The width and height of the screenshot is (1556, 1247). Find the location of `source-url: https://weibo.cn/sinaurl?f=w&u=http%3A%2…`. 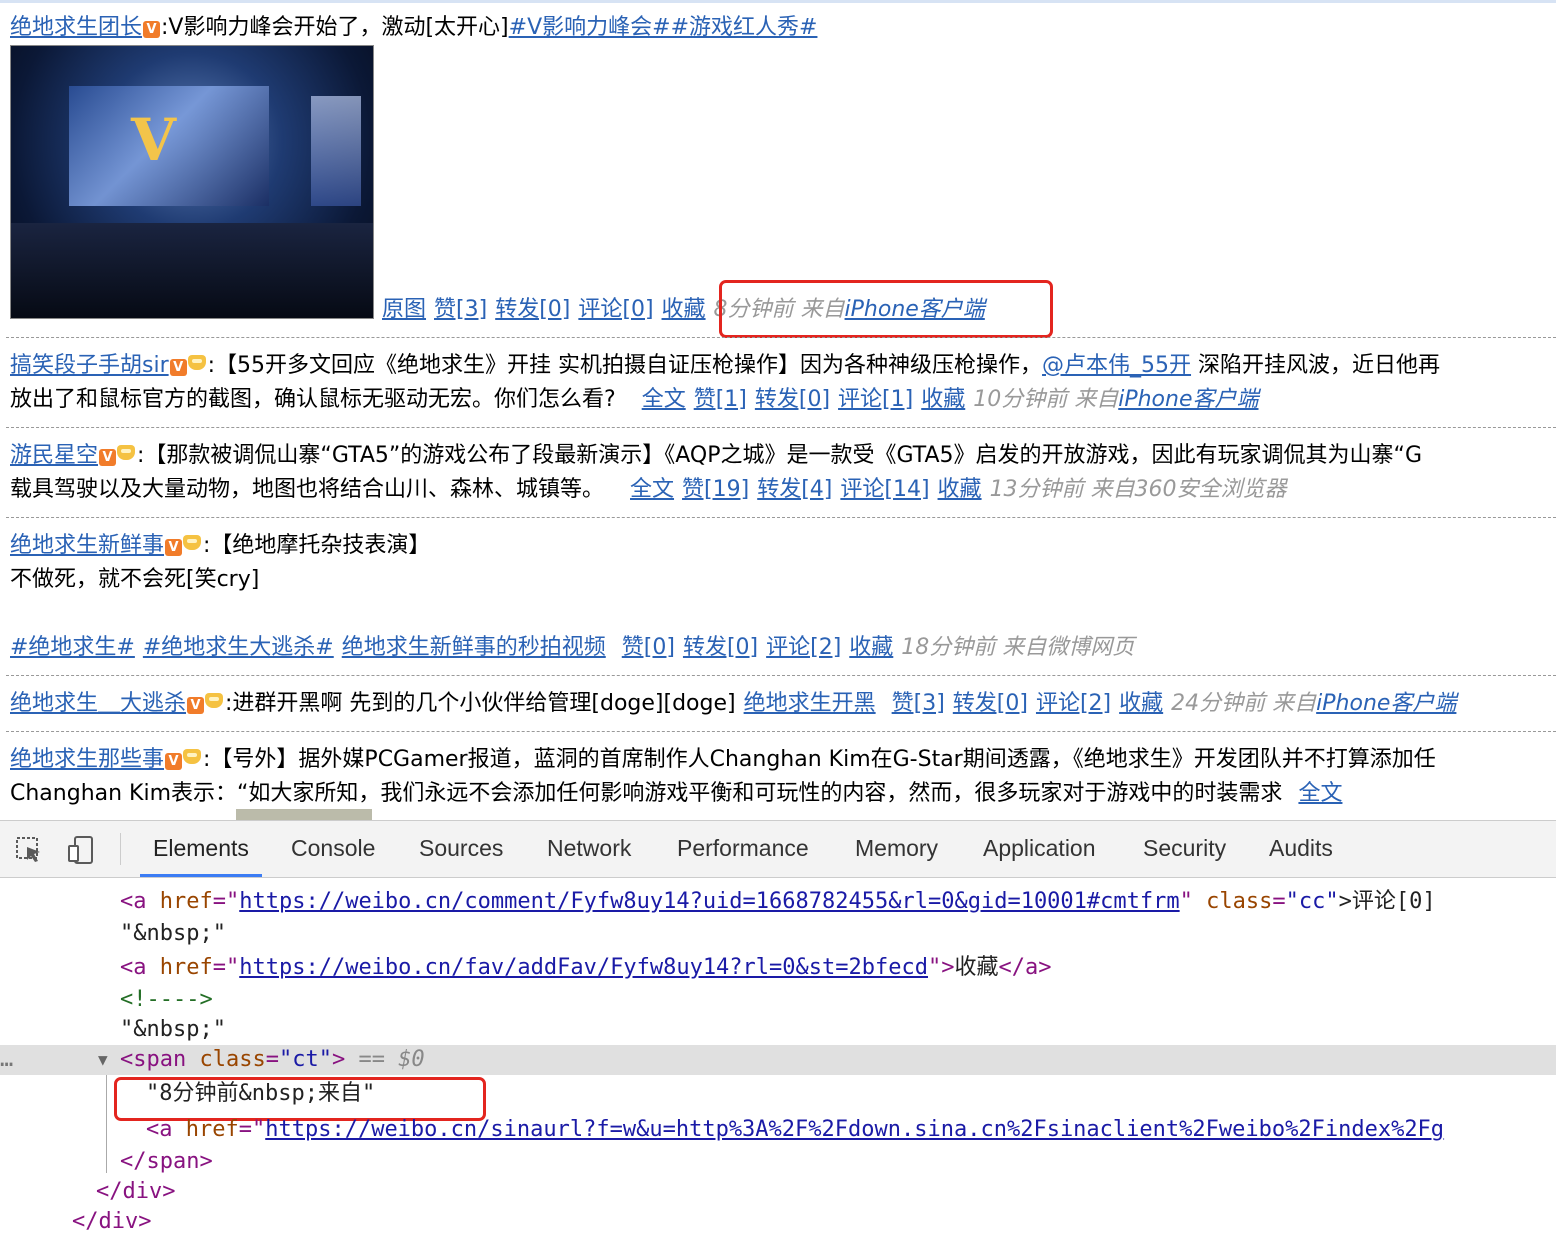

source-url: https://weibo.cn/sinaurl?f=w&u=http%3A%2… is located at coordinates (854, 1129).